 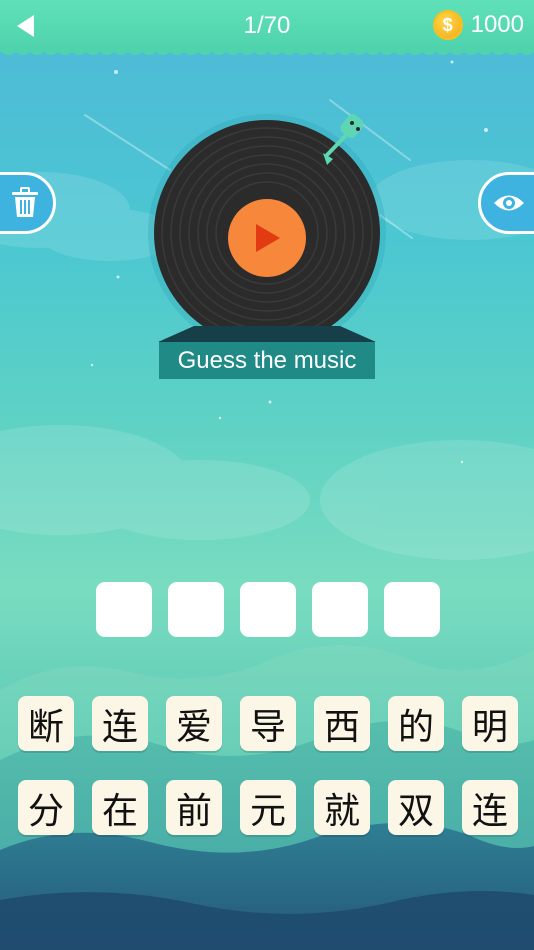 I want to click on character-tile: 断, so click(x=46, y=723).